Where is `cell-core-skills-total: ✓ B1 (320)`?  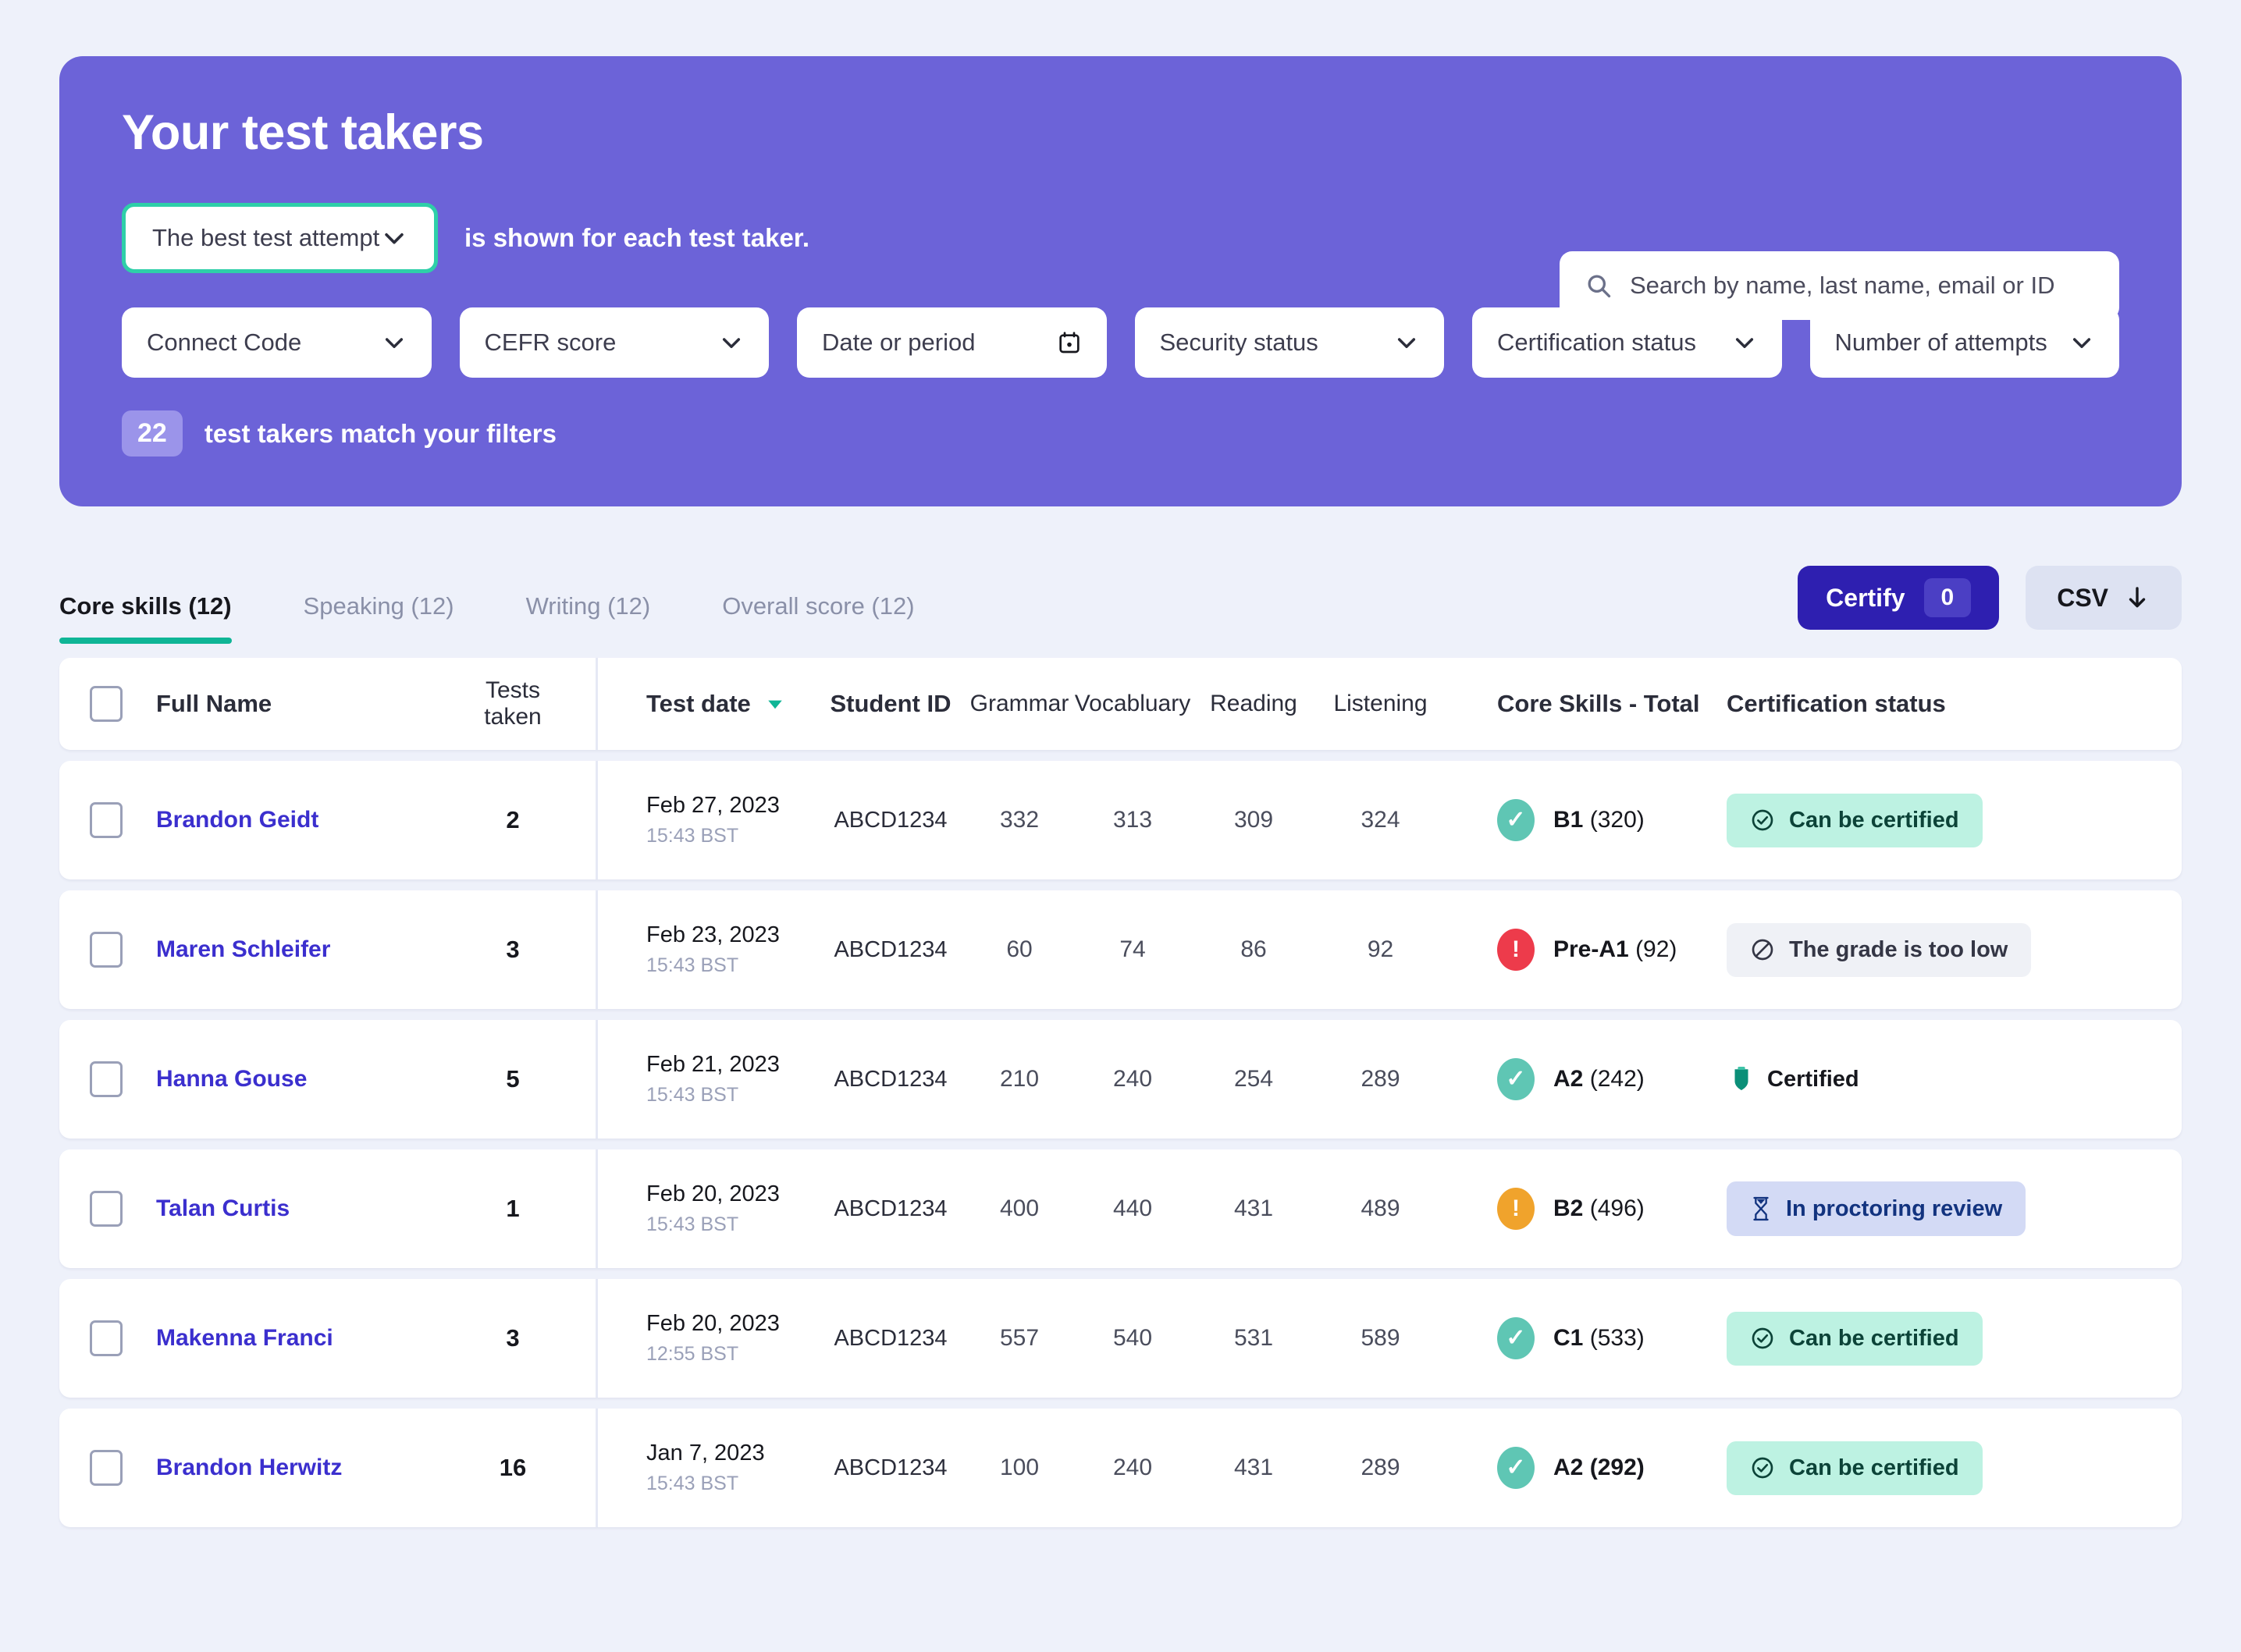
cell-core-skills-total: ✓ B1 (320) is located at coordinates (1577, 820).